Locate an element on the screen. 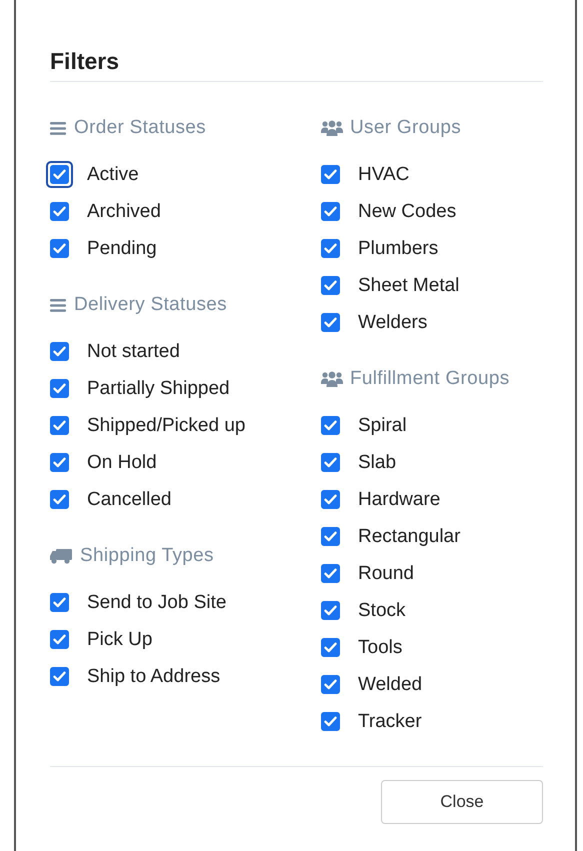 This screenshot has width=583, height=851. section-heading: User Groups is located at coordinates (406, 128).